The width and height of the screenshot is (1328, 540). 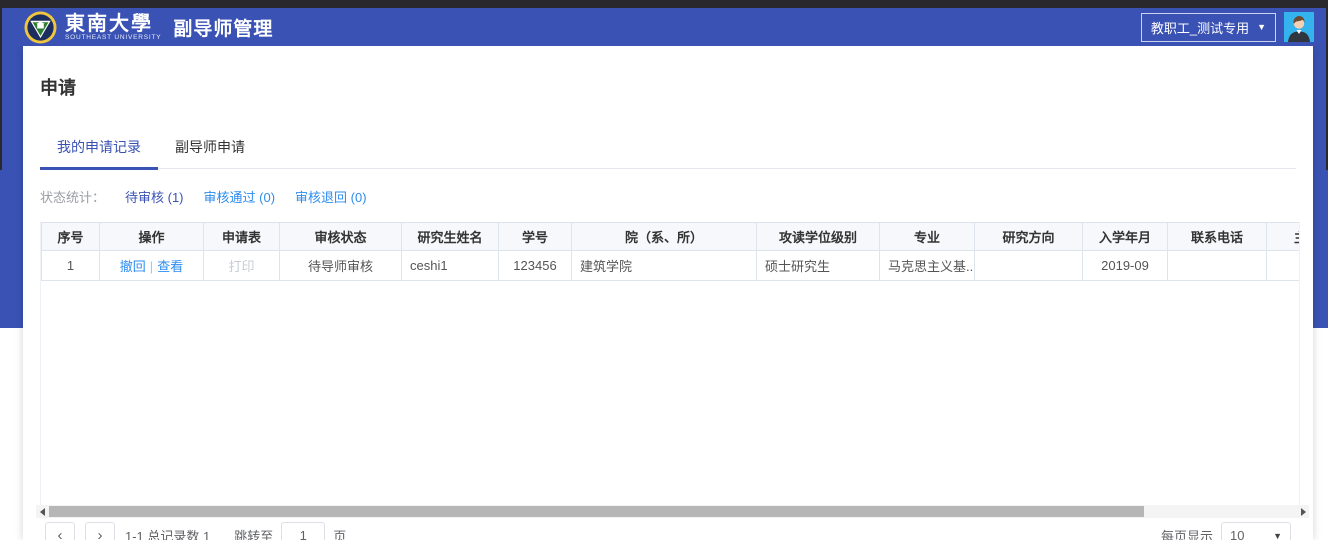 I want to click on tab-my-application-records: 我的申请记录, so click(x=99, y=151).